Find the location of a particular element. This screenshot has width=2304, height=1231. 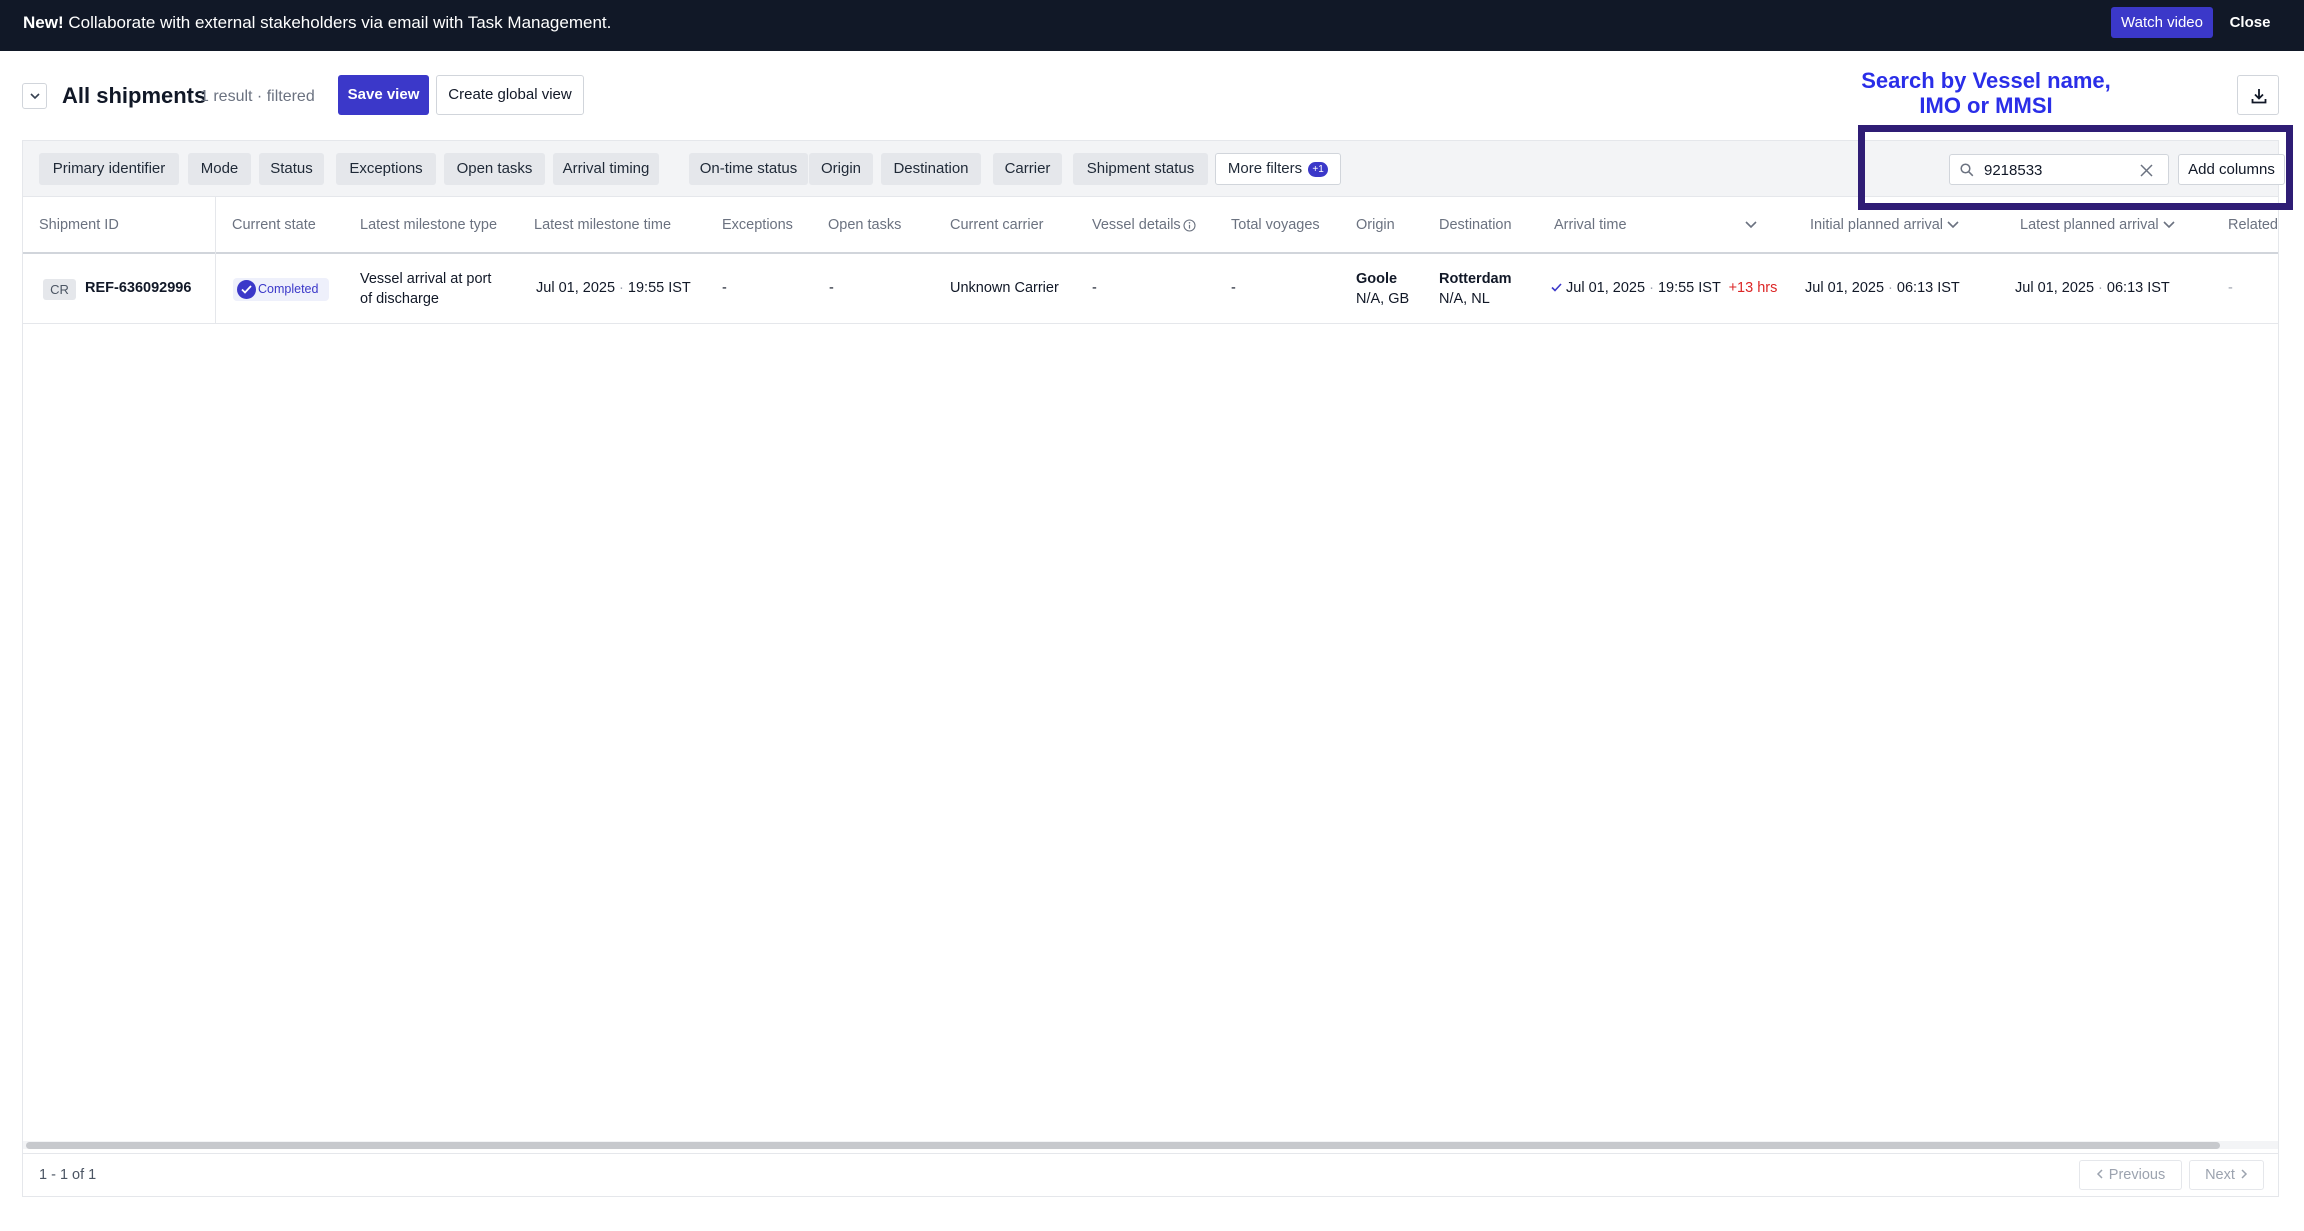

more-filters-button: More filters +1 is located at coordinates (1278, 169).